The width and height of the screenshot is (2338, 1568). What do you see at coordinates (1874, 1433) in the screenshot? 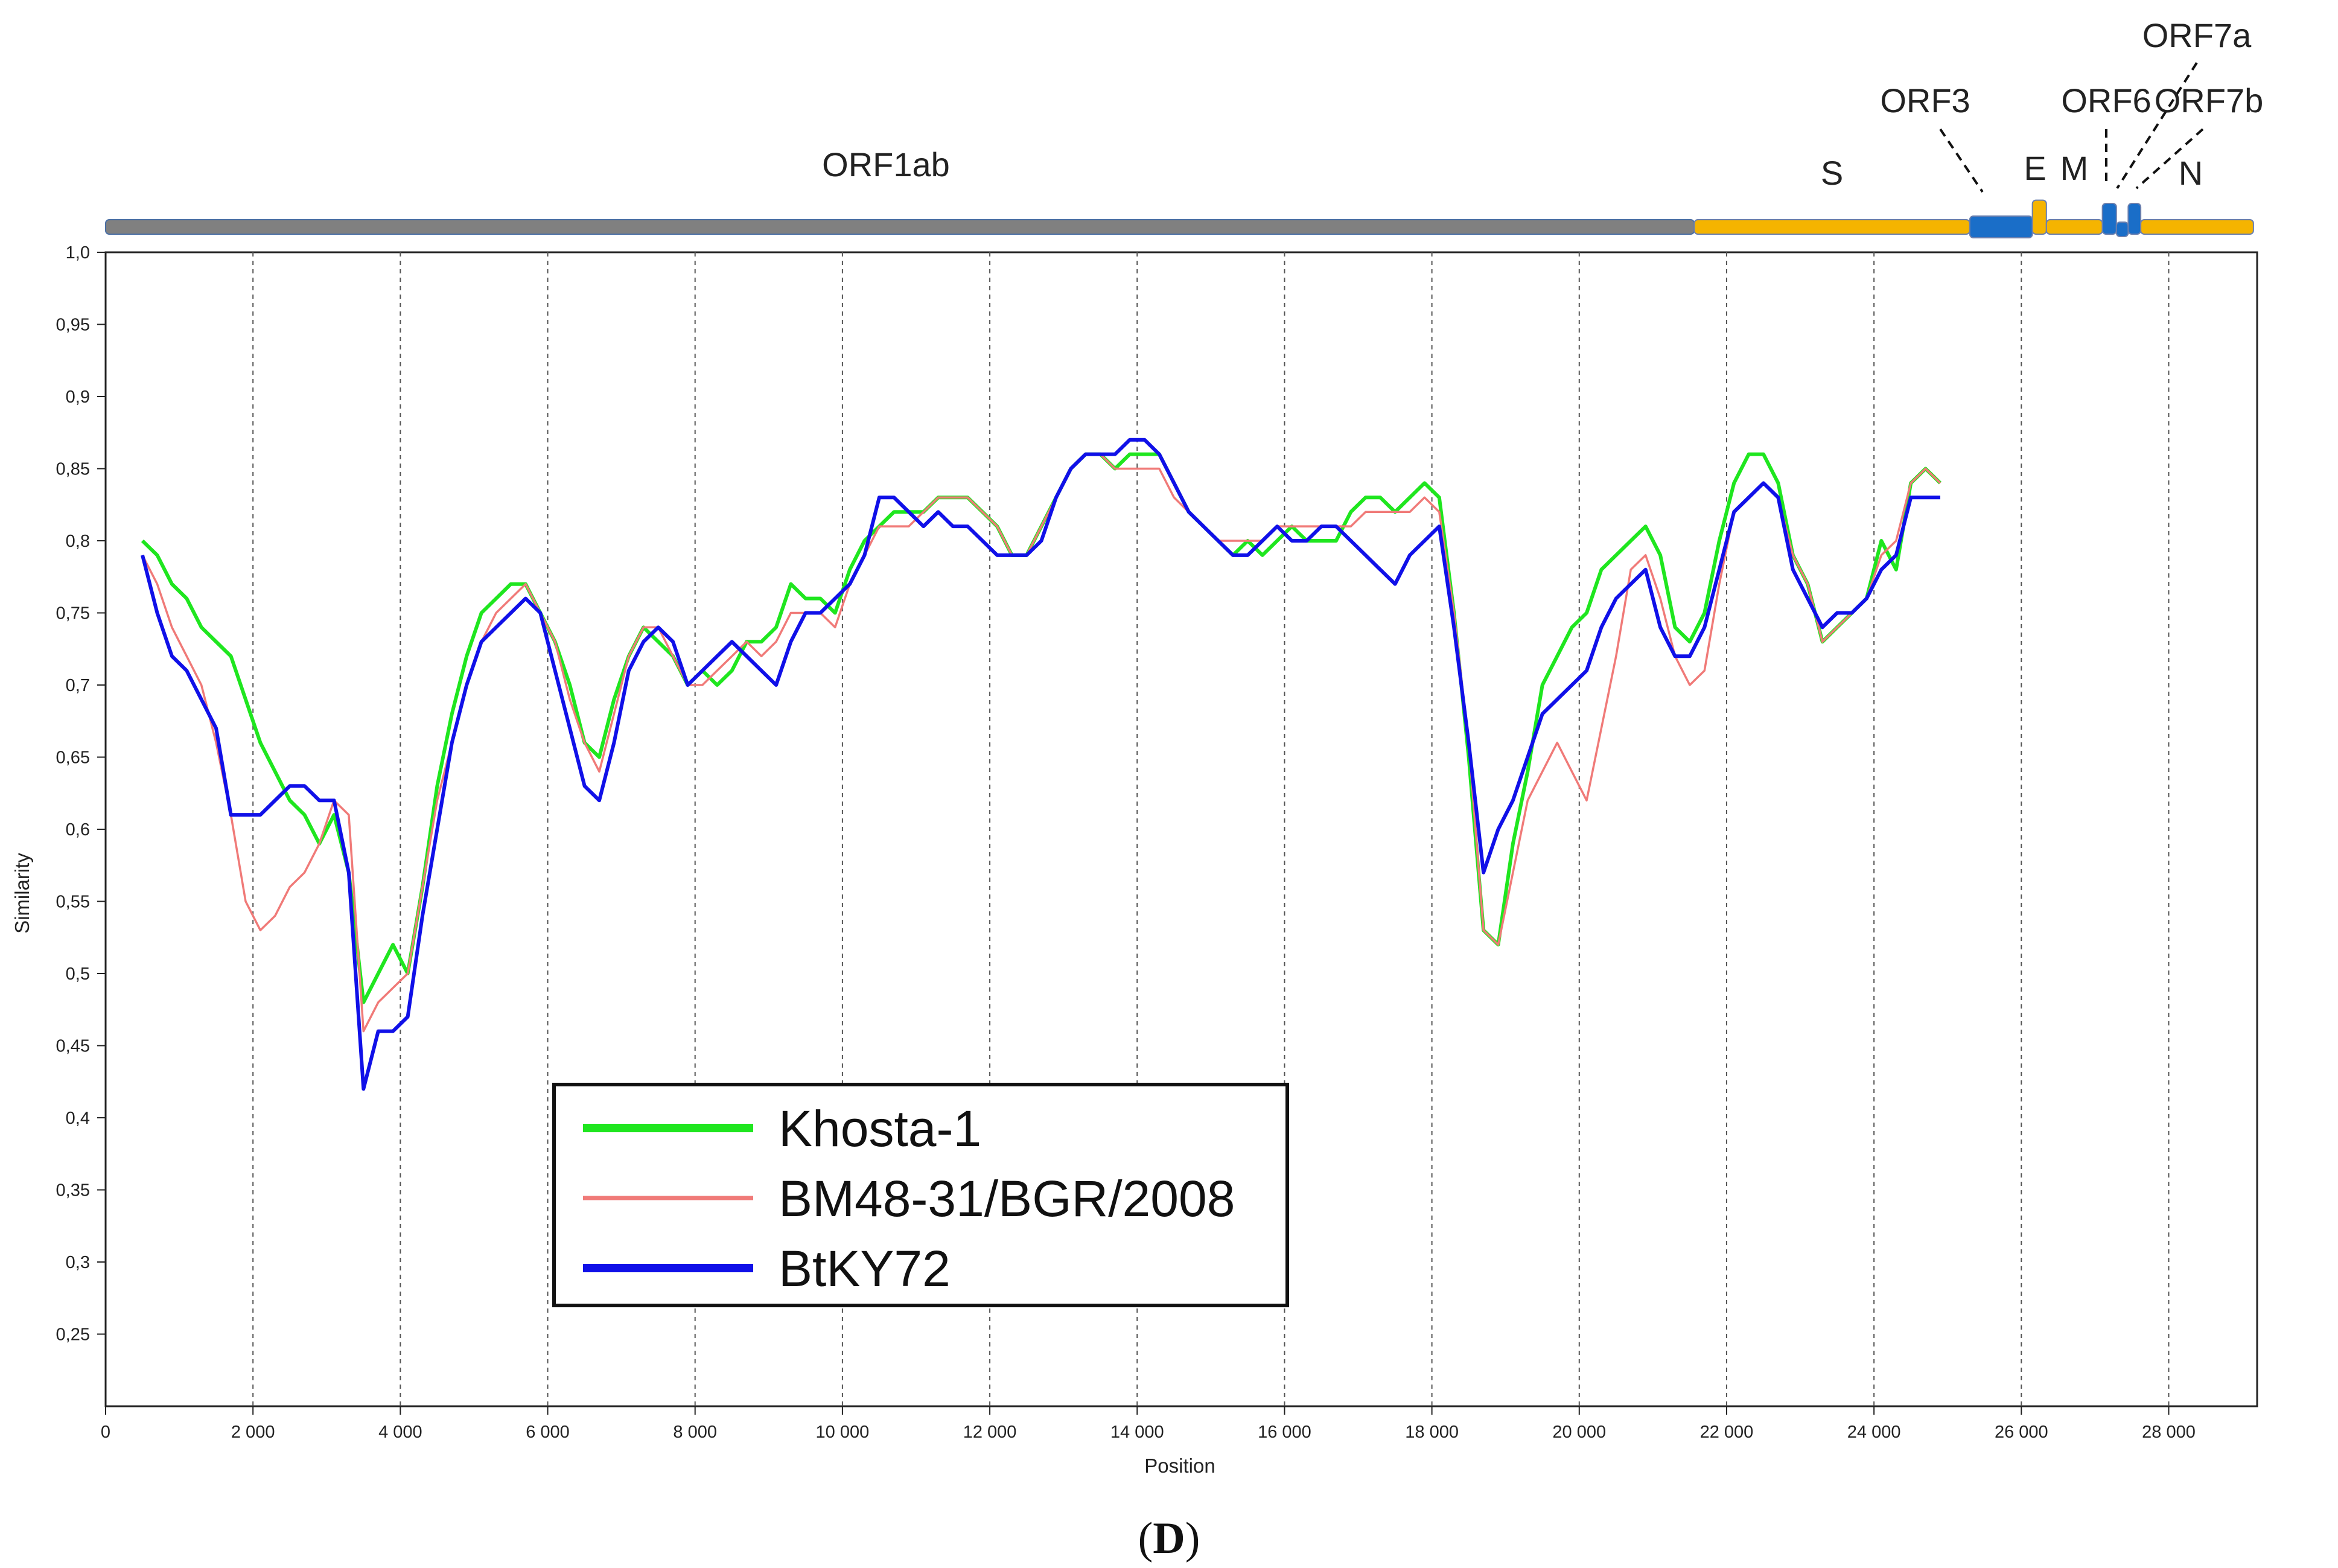
I see `x-tick-label: 24 000` at bounding box center [1874, 1433].